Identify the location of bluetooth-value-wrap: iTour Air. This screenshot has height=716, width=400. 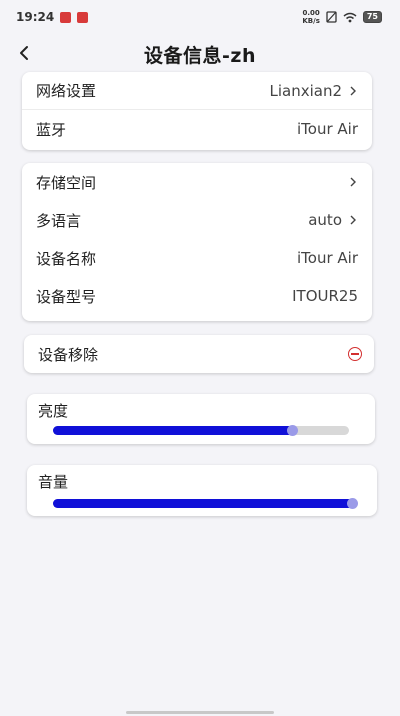
(327, 129).